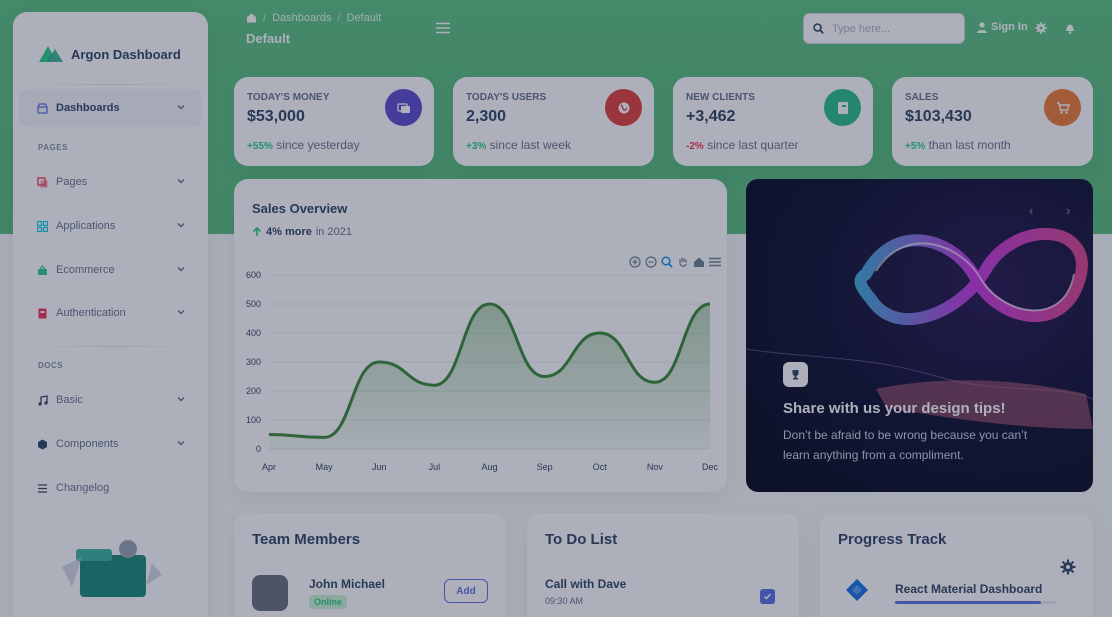  What do you see at coordinates (42, 400) in the screenshot?
I see `music-note-icon` at bounding box center [42, 400].